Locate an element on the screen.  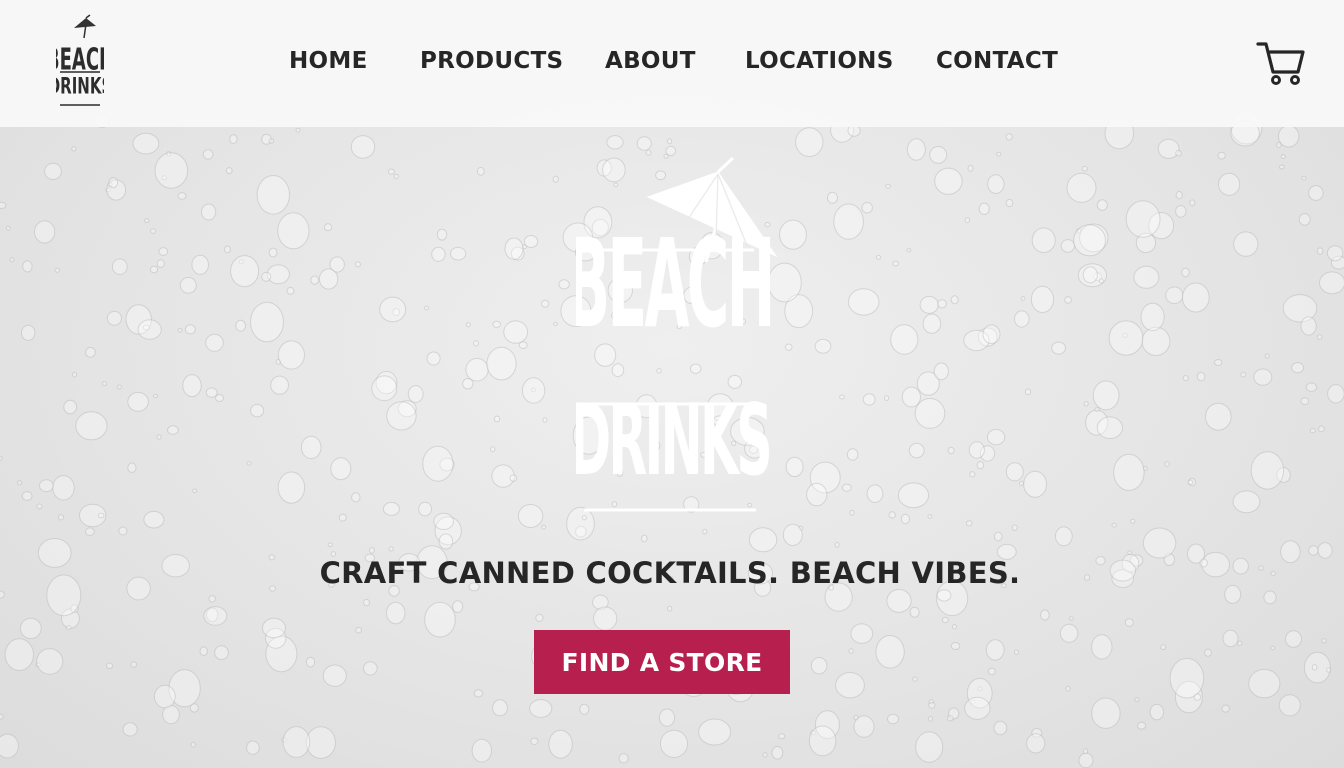
nav-about: ABOUT is located at coordinates (650, 61).